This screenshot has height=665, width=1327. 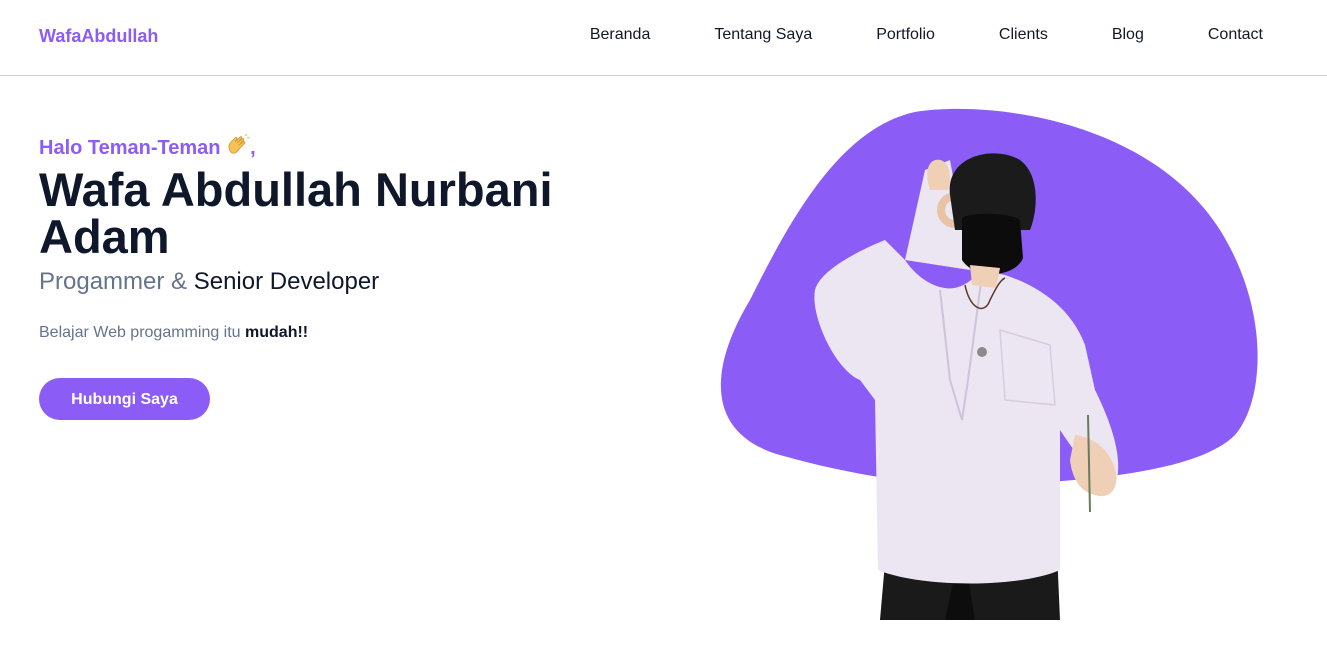 I want to click on nav-link-blog: Blog, so click(x=1128, y=35).